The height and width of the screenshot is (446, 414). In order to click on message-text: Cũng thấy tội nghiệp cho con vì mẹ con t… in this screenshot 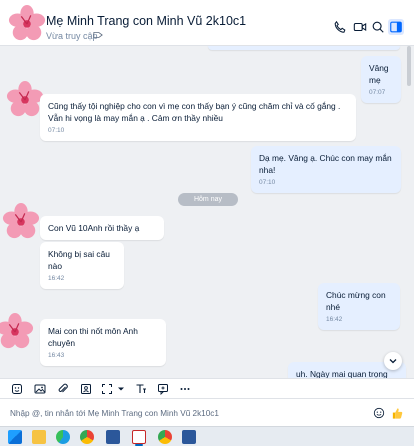, I will do `click(194, 112)`.